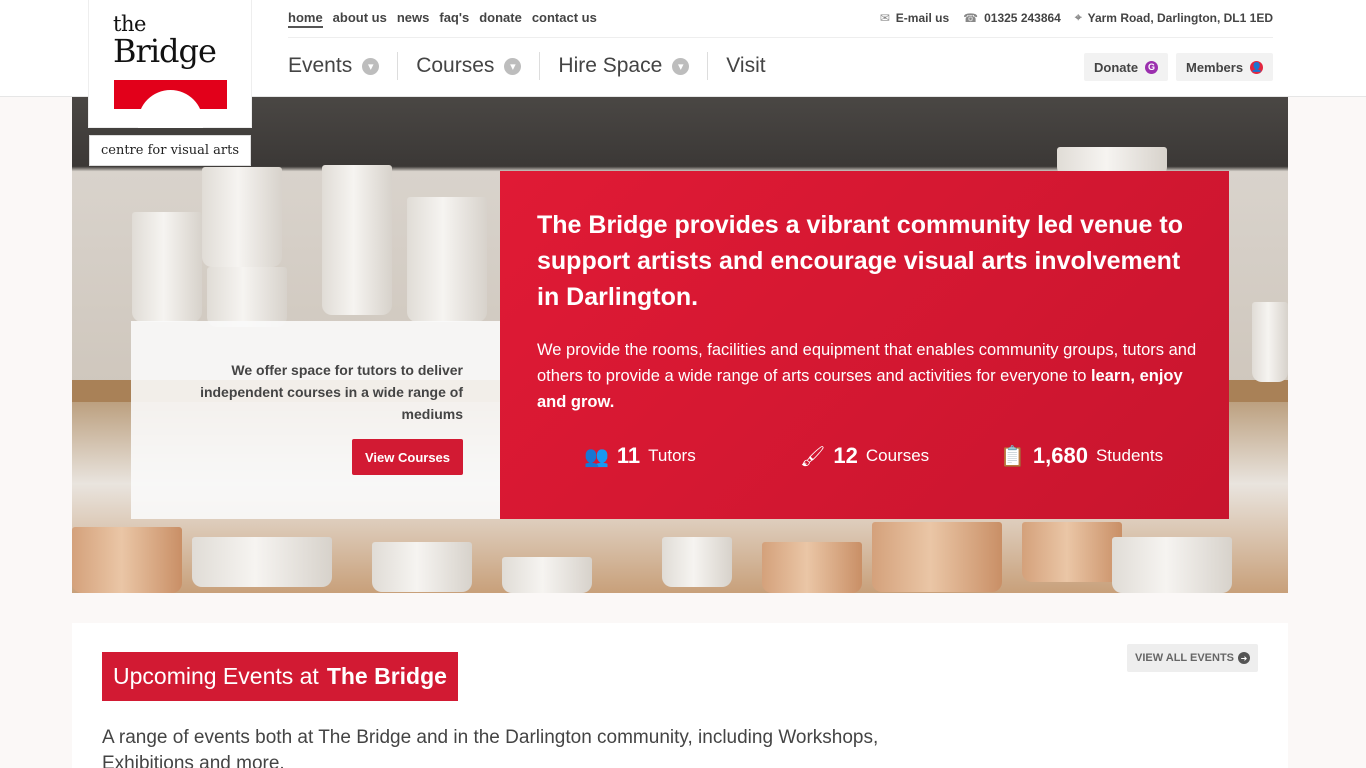  What do you see at coordinates (672, 455) in the screenshot?
I see `stat-label: Tutors` at bounding box center [672, 455].